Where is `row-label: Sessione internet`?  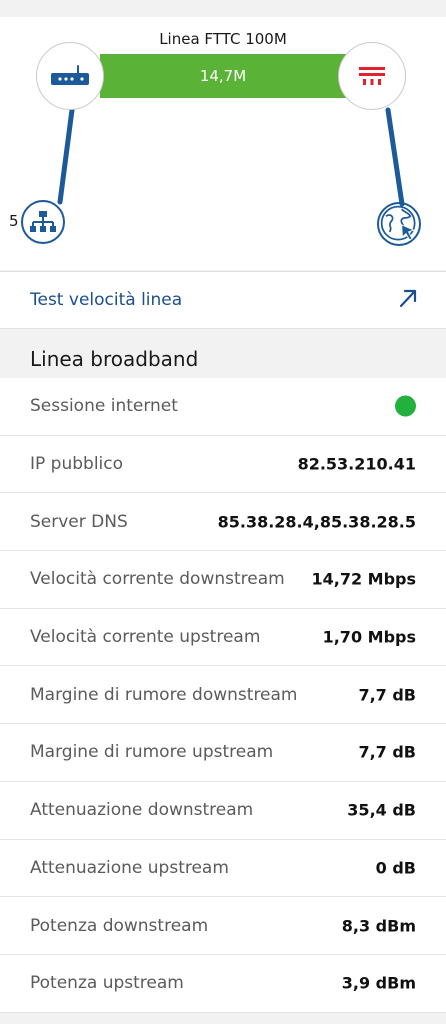
row-label: Sessione internet is located at coordinates (104, 406).